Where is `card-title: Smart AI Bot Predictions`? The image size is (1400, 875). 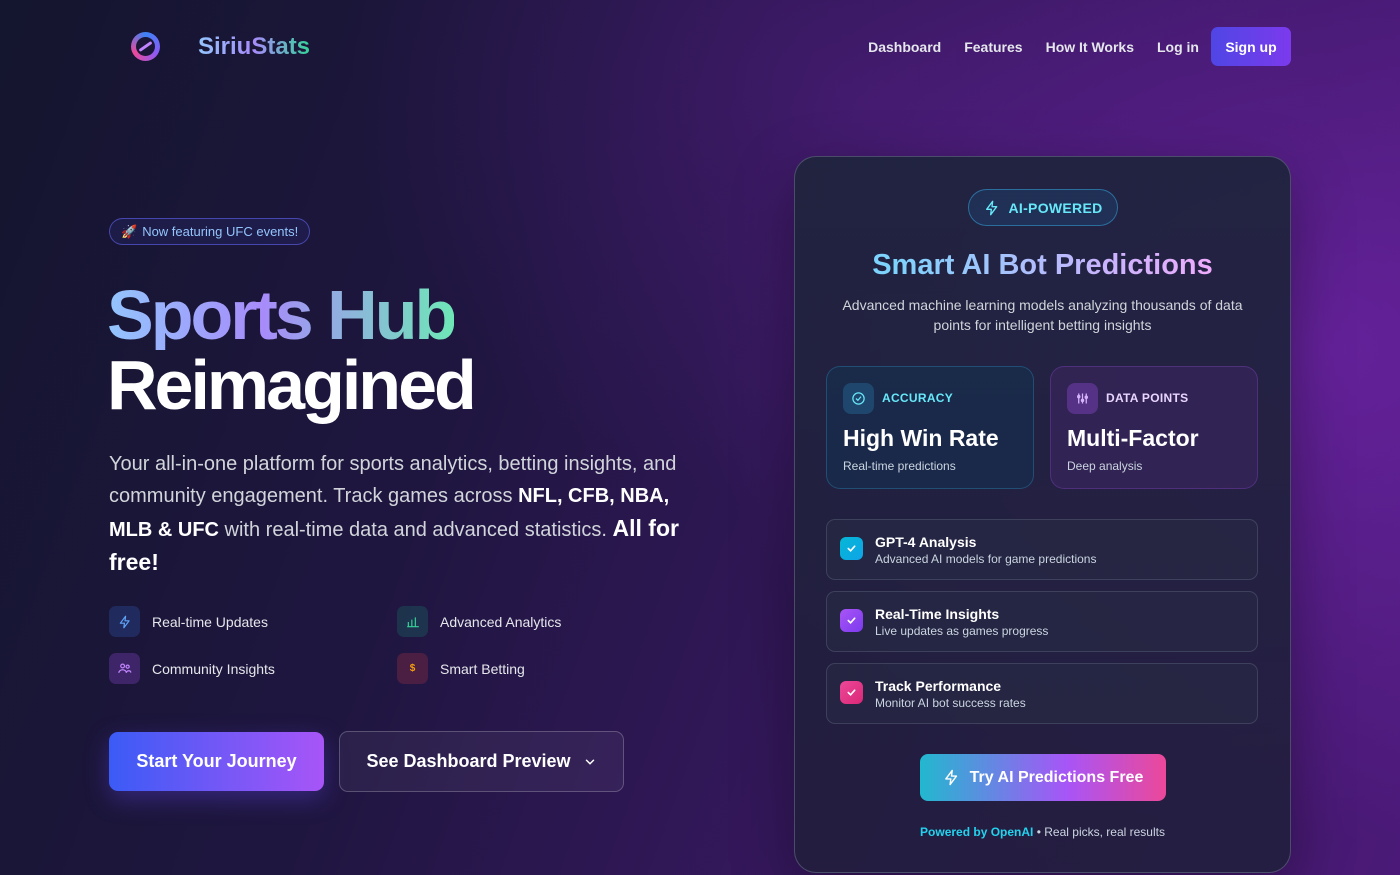 card-title: Smart AI Bot Predictions is located at coordinates (1042, 265).